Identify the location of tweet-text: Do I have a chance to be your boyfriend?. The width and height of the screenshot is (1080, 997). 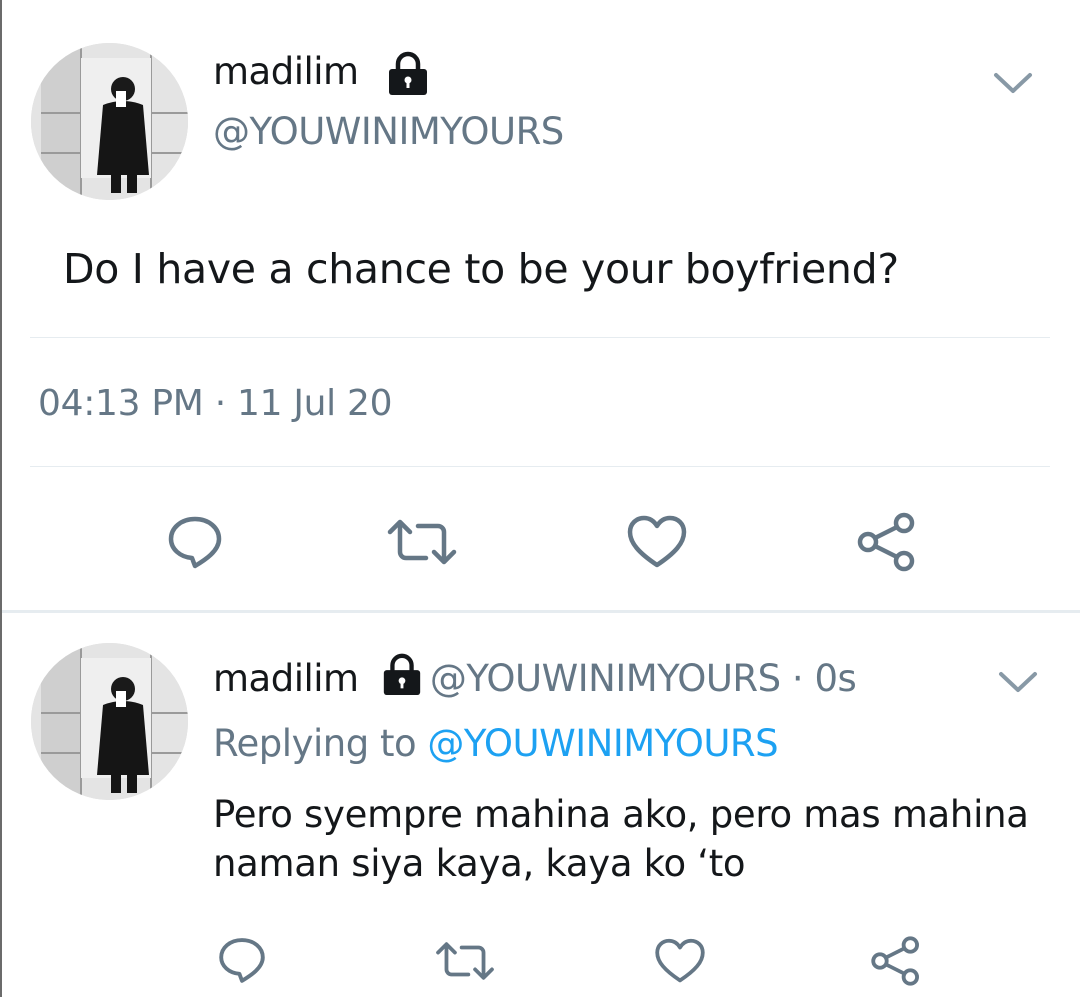
(481, 269).